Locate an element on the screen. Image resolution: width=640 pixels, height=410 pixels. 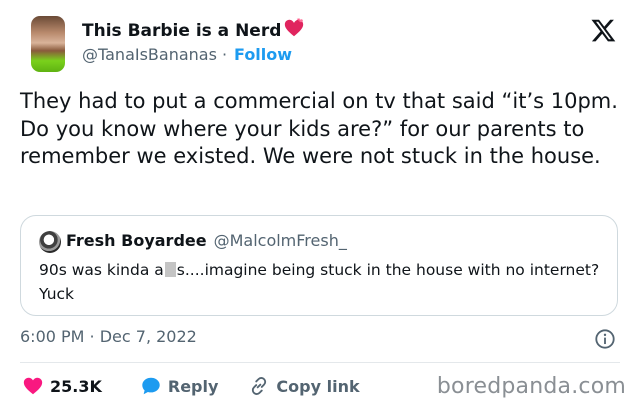
author-name-row: This Barbie is a Nerd is located at coordinates (193, 31).